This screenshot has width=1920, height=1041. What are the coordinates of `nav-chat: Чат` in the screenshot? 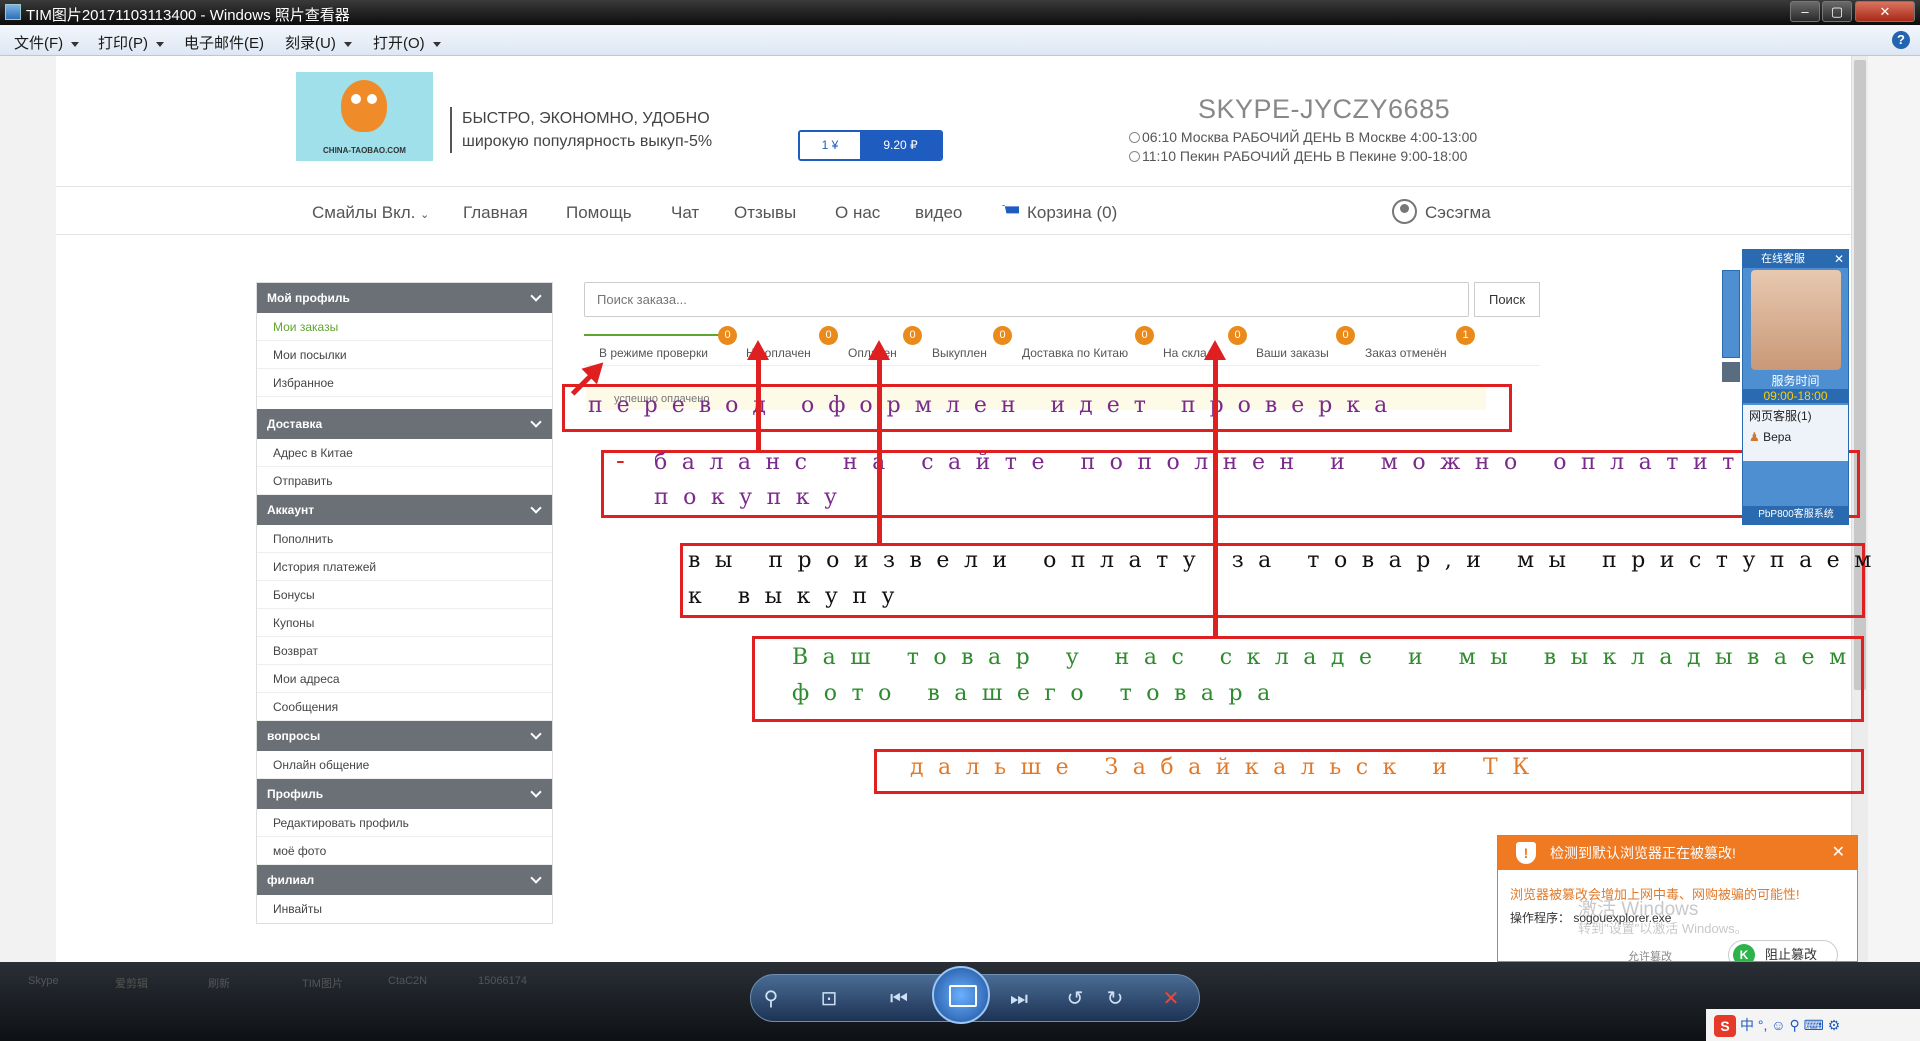 It's located at (685, 213).